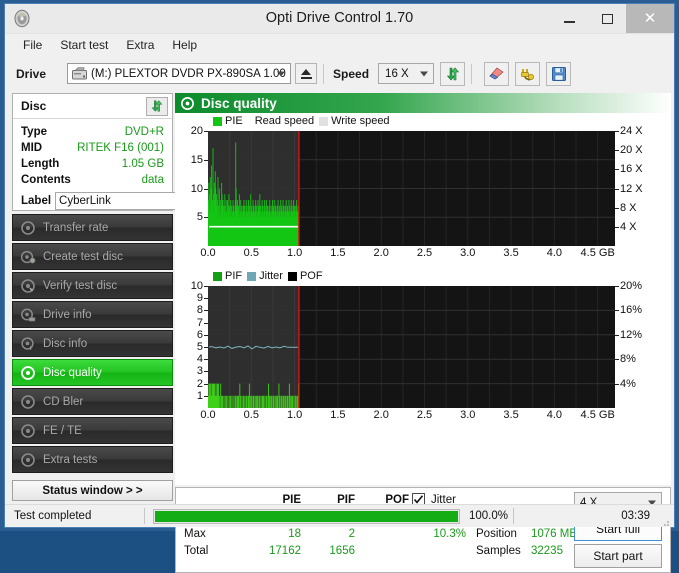  I want to click on plug-icon, so click(527, 74).